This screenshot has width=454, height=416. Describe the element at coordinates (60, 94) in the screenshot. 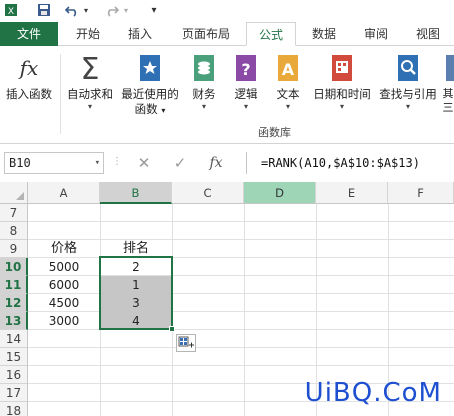

I see `ribbon-separator` at that location.